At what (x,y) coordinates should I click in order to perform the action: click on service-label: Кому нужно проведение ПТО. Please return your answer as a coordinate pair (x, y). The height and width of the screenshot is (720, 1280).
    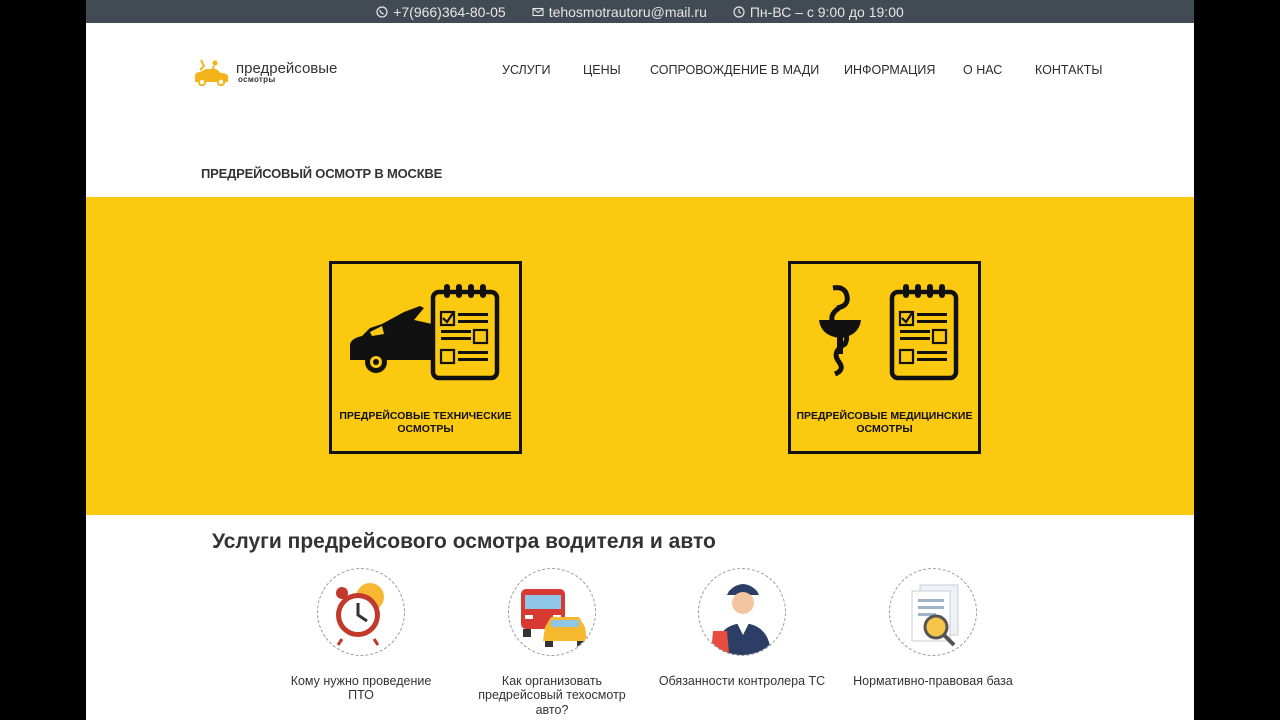
    Looking at the image, I should click on (361, 688).